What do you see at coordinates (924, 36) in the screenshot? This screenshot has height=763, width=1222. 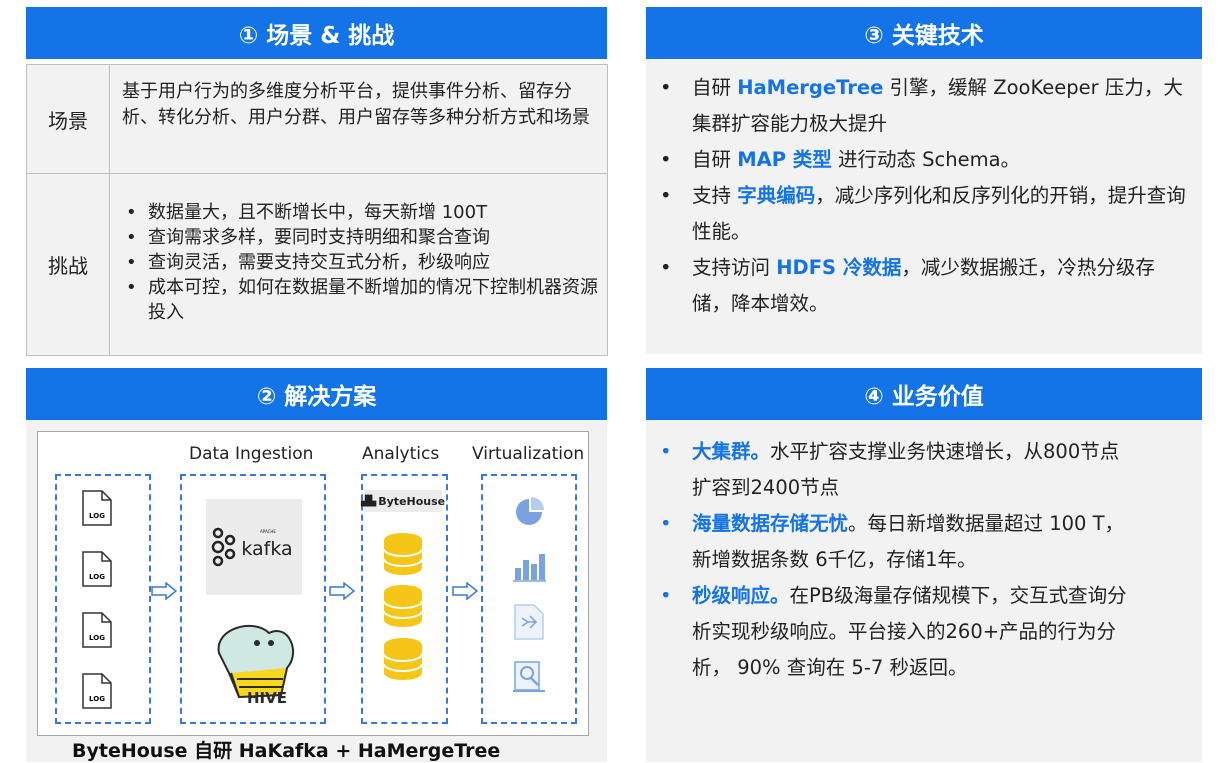 I see `panel3-title: ③ 关键技术` at bounding box center [924, 36].